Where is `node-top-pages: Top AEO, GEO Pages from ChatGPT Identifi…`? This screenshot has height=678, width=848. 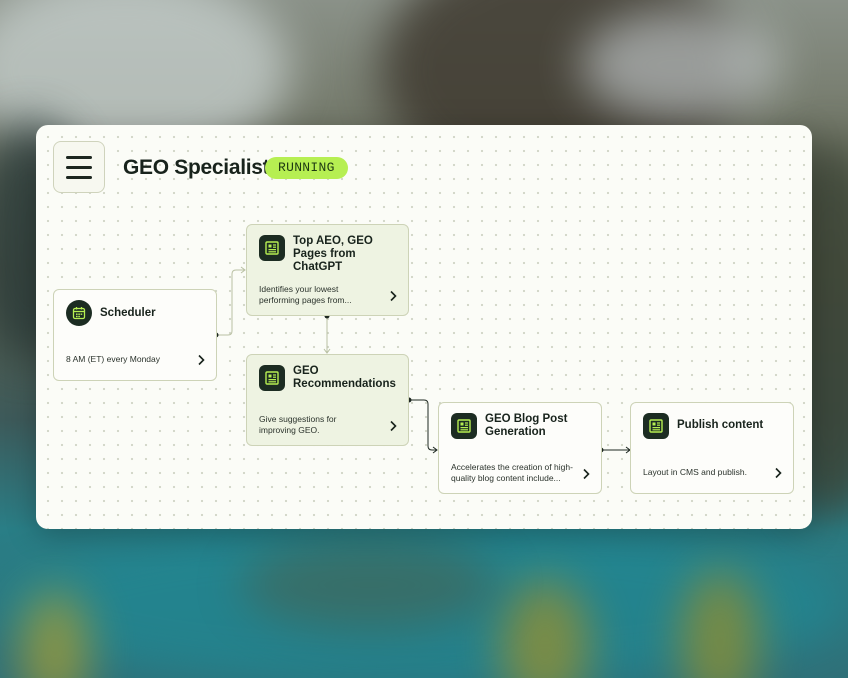
node-top-pages: Top AEO, GEO Pages from ChatGPT Identifi… is located at coordinates (327, 270).